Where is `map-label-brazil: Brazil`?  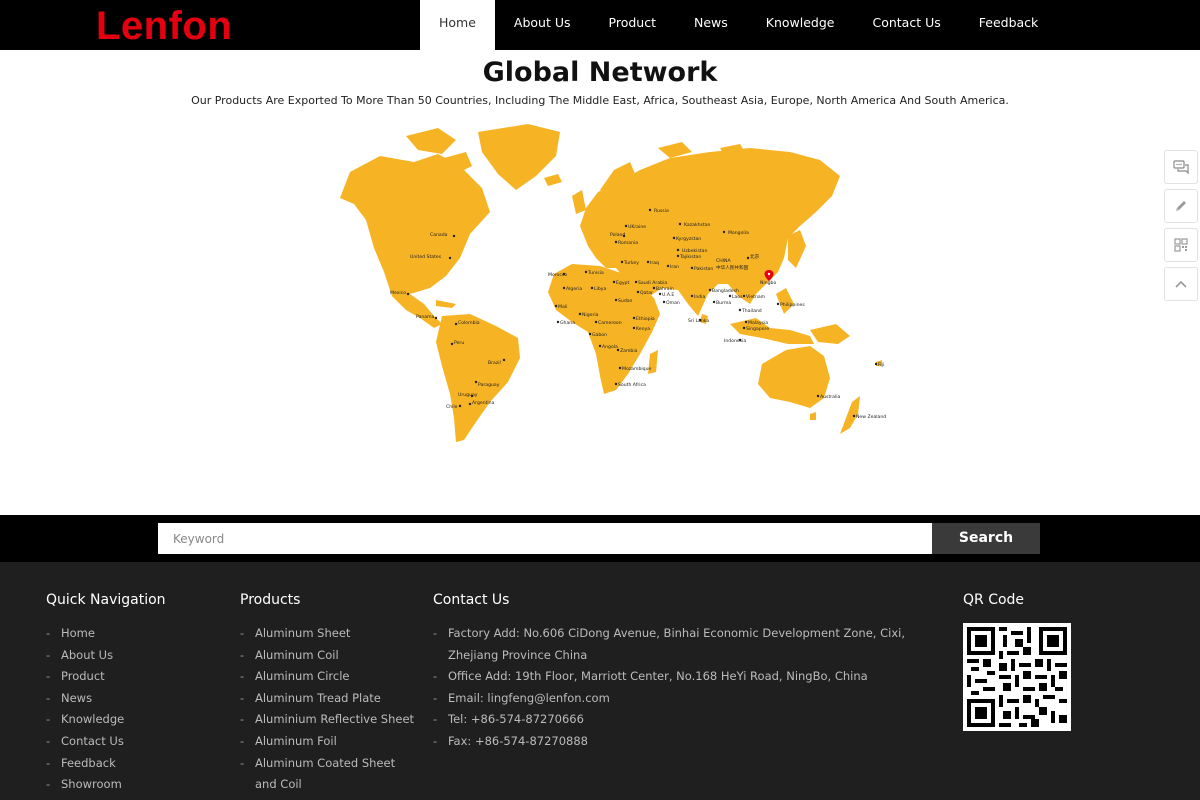 map-label-brazil: Brazil is located at coordinates (494, 363).